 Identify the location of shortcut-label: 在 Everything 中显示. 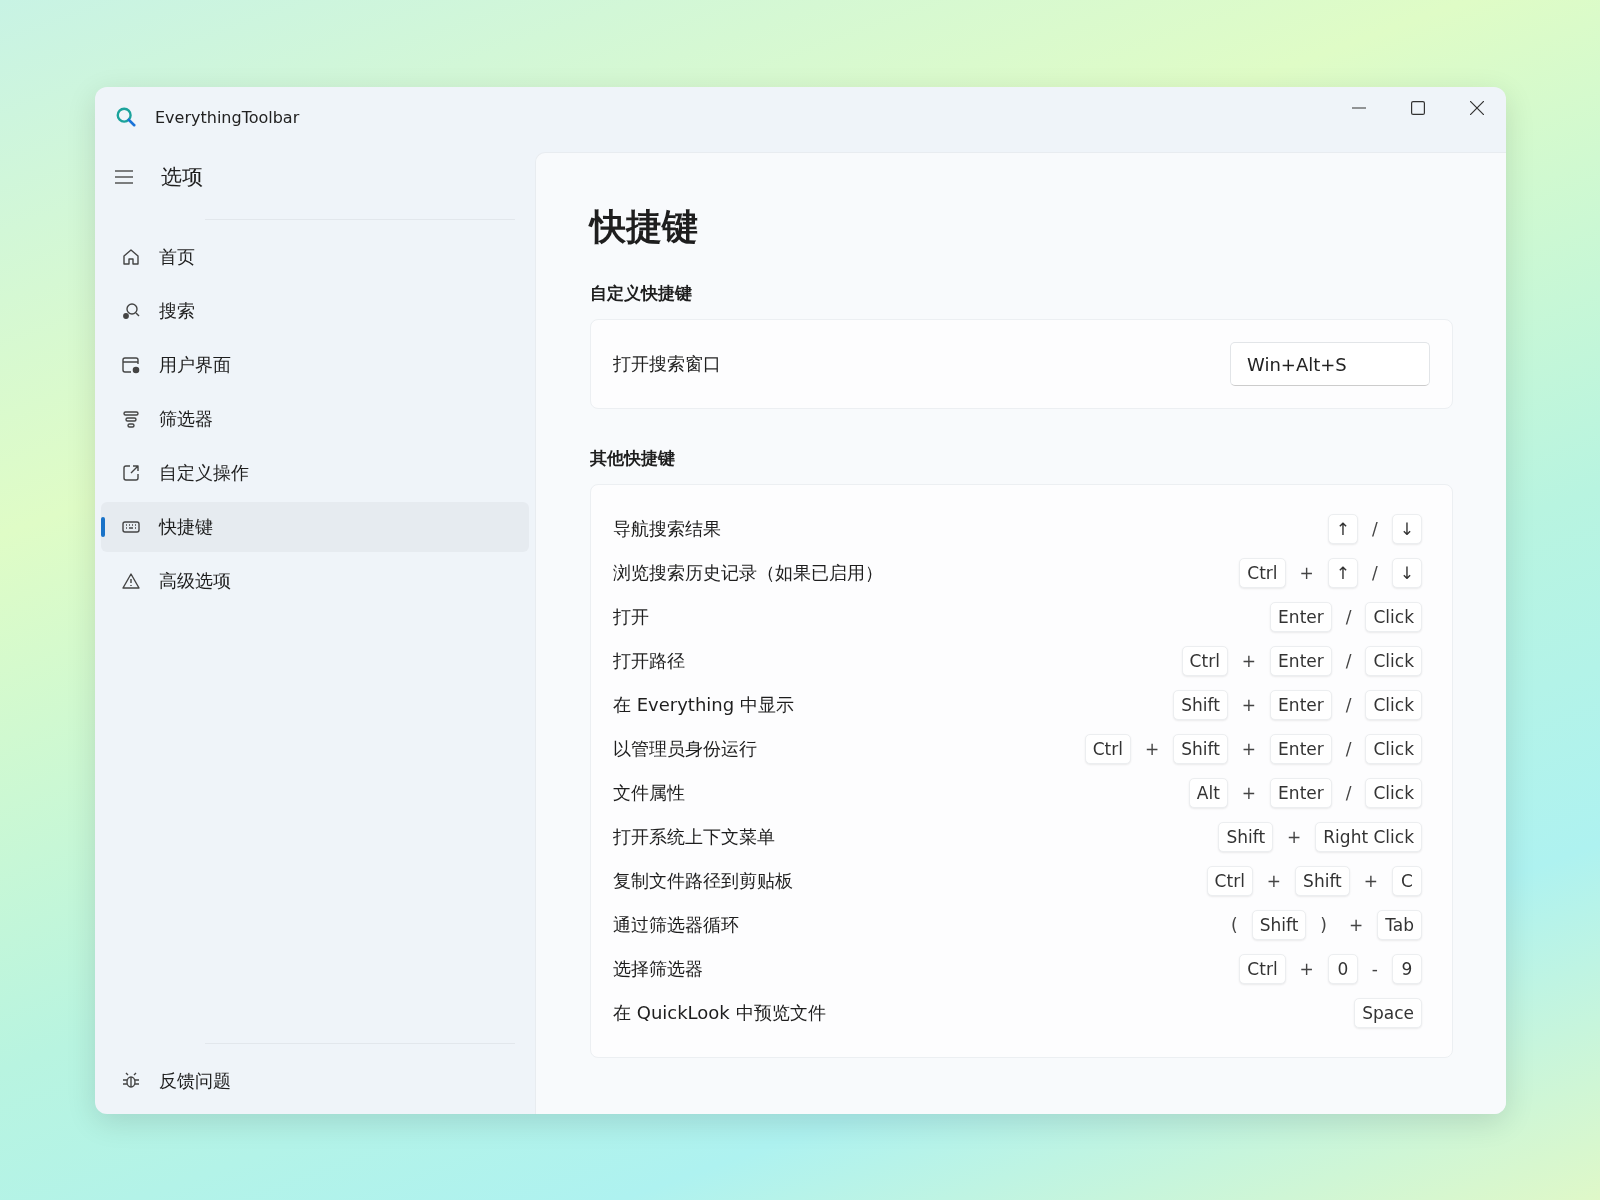
(703, 705).